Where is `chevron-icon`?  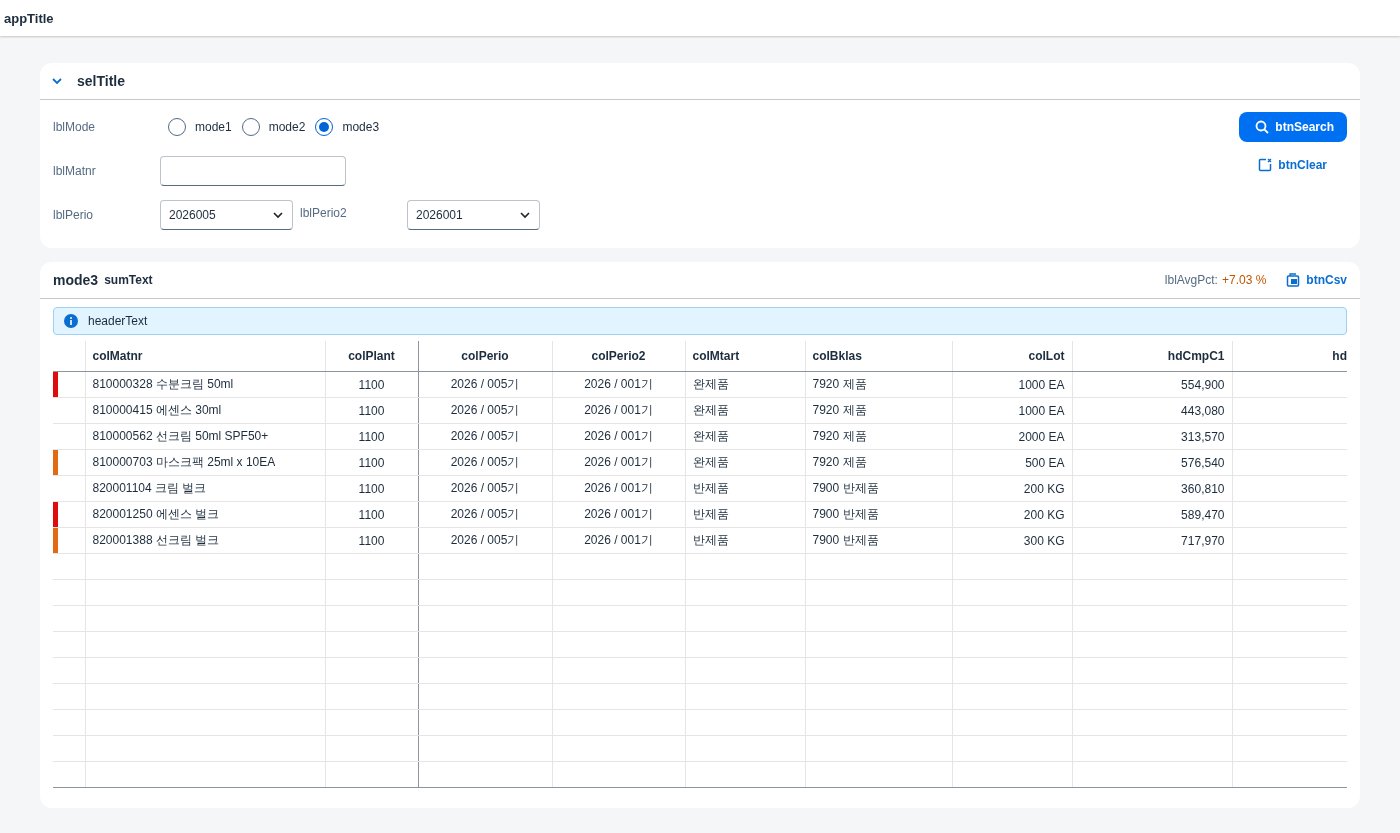 chevron-icon is located at coordinates (57, 81).